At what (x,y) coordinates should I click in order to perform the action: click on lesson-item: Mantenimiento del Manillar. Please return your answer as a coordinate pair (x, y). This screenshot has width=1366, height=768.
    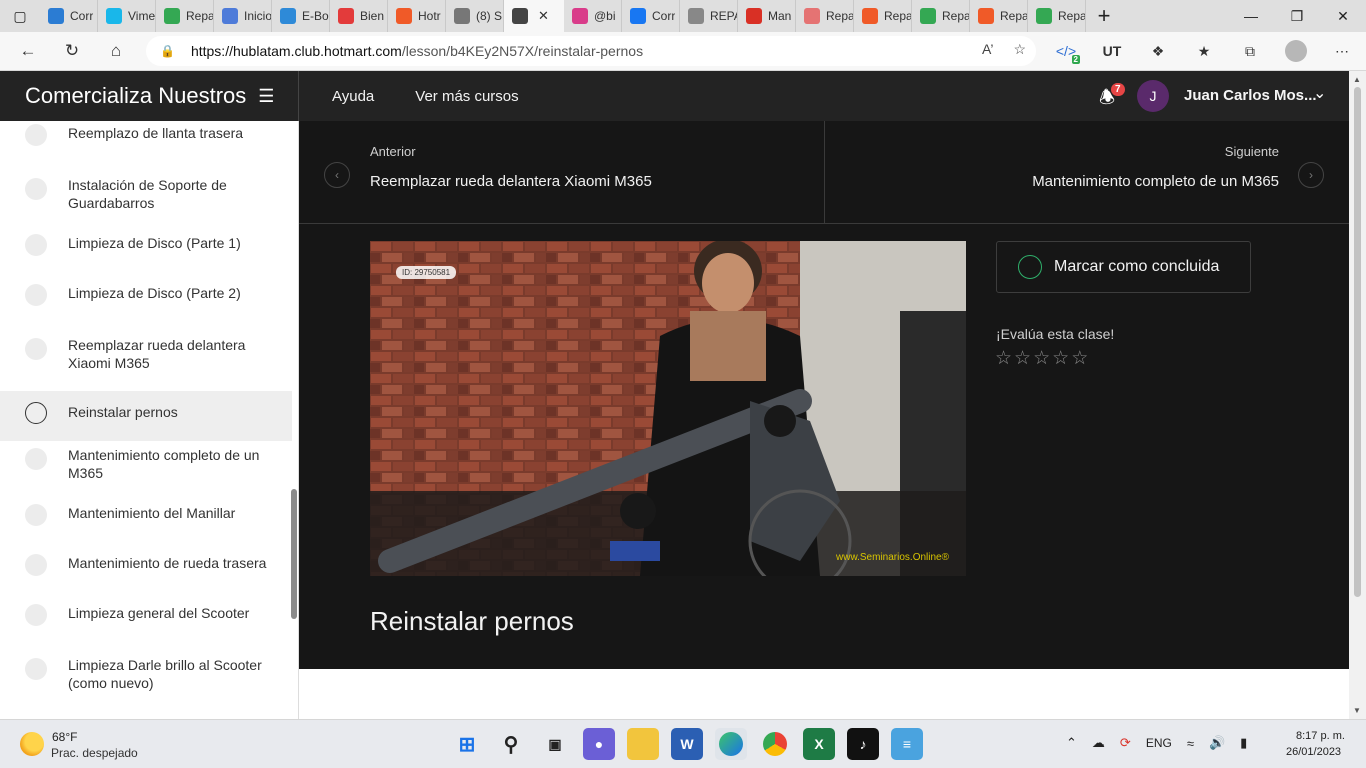
    Looking at the image, I should click on (149, 526).